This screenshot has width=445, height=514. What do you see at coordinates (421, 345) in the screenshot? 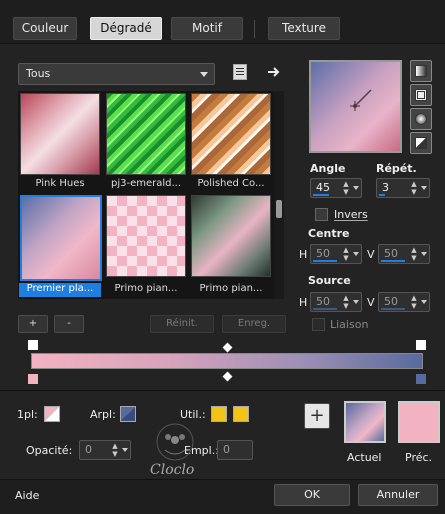
I see `stop-top-right-marker` at bounding box center [421, 345].